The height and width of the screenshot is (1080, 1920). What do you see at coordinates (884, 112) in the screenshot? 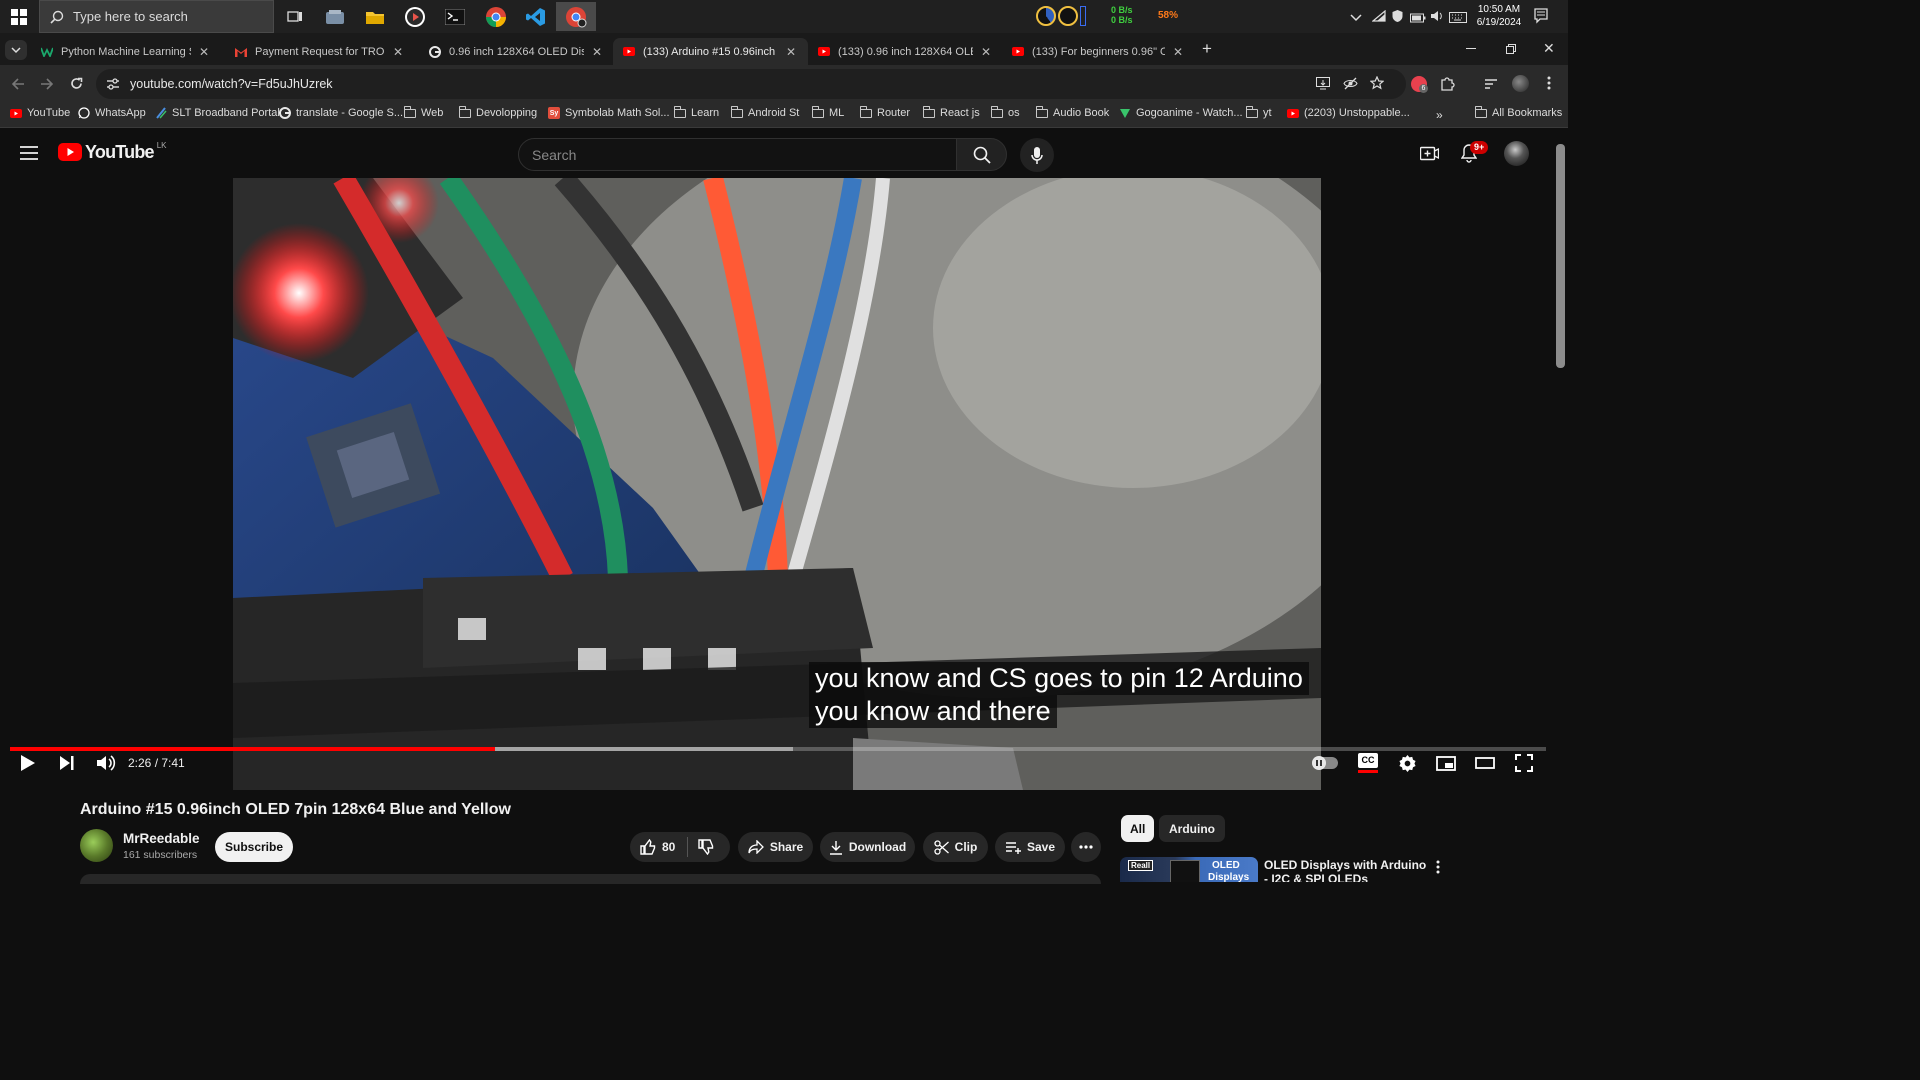
I see `bookmark-folder: Router` at bounding box center [884, 112].